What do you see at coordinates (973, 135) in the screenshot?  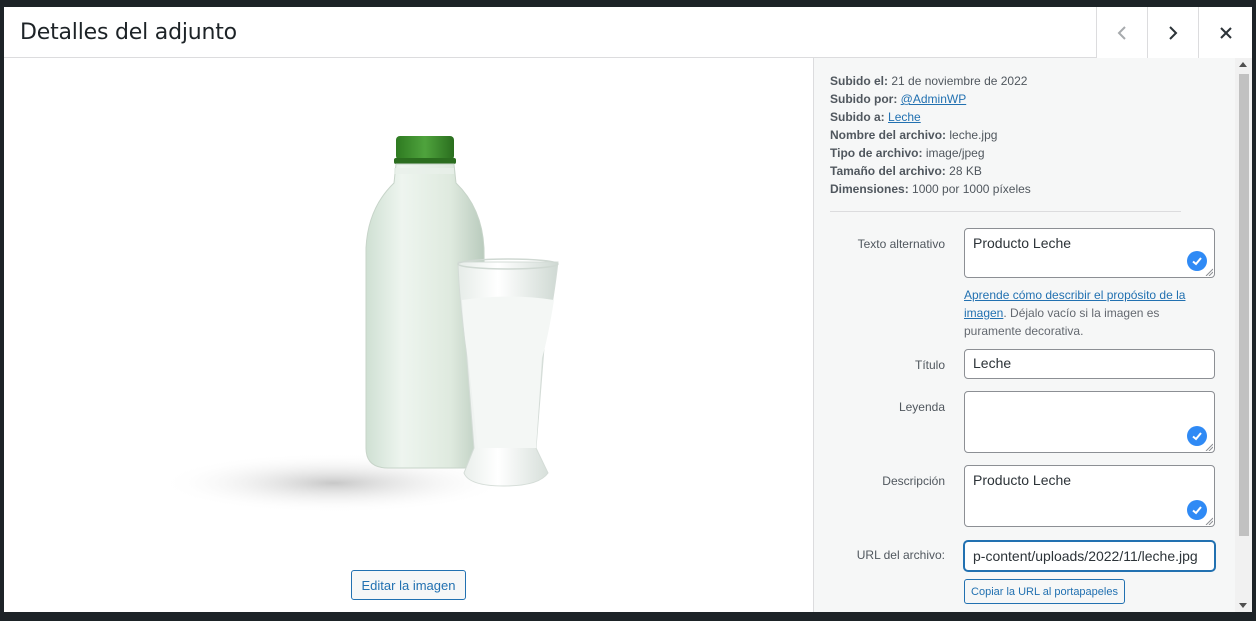 I see `file-name-value: leche.jpg` at bounding box center [973, 135].